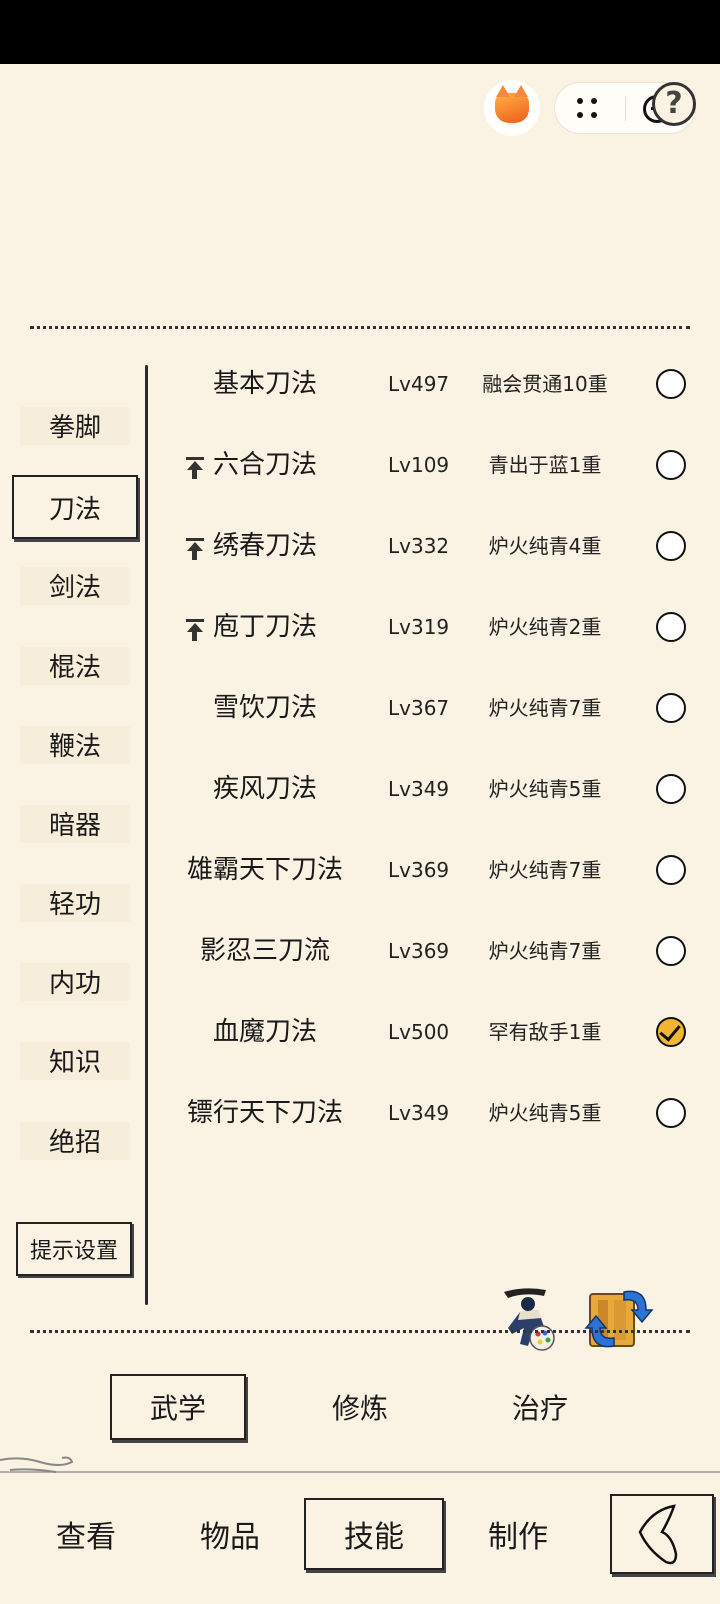  I want to click on category-tab-4: 鞭法, so click(75, 744).